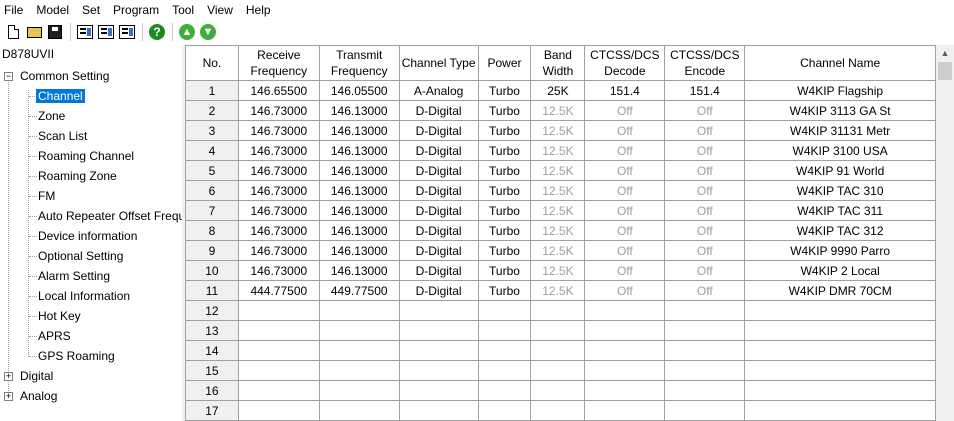 This screenshot has height=421, width=954. Describe the element at coordinates (8, 76) in the screenshot. I see `collapse-icon: −` at that location.